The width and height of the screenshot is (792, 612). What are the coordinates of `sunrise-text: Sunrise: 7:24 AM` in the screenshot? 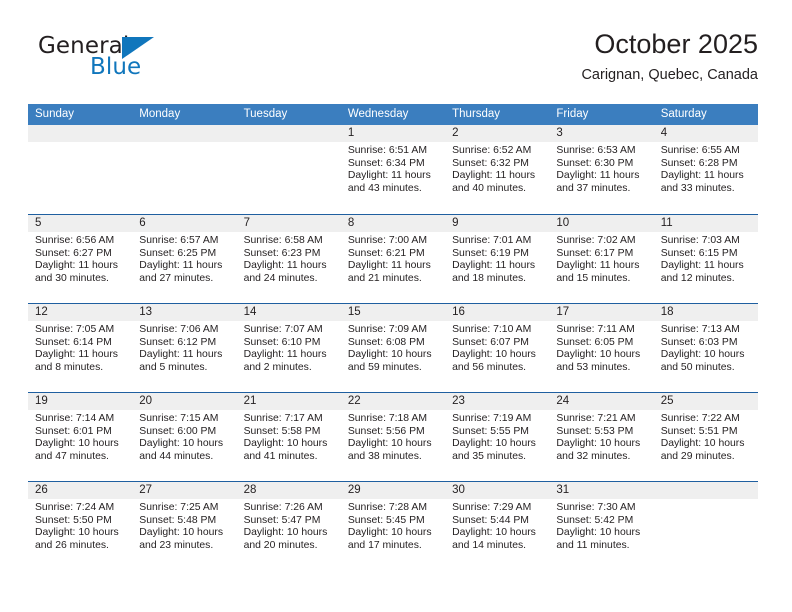 It's located at (75, 507).